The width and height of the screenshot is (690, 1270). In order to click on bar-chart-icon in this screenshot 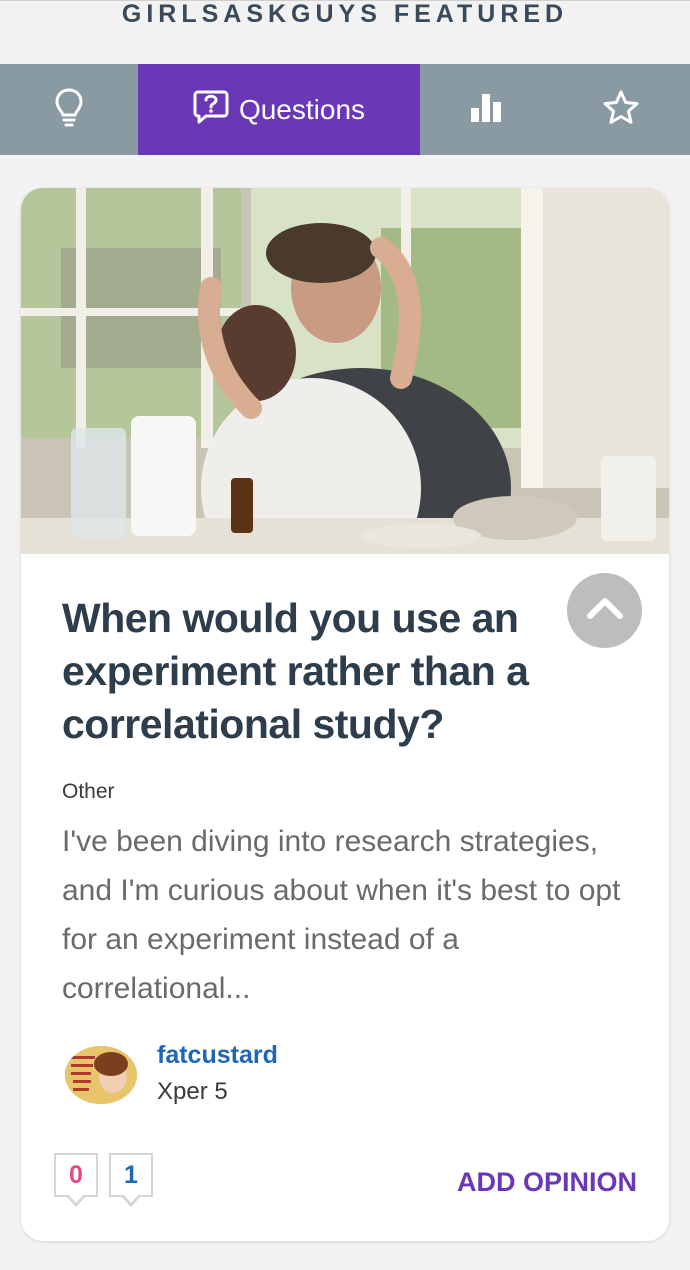, I will do `click(486, 109)`.